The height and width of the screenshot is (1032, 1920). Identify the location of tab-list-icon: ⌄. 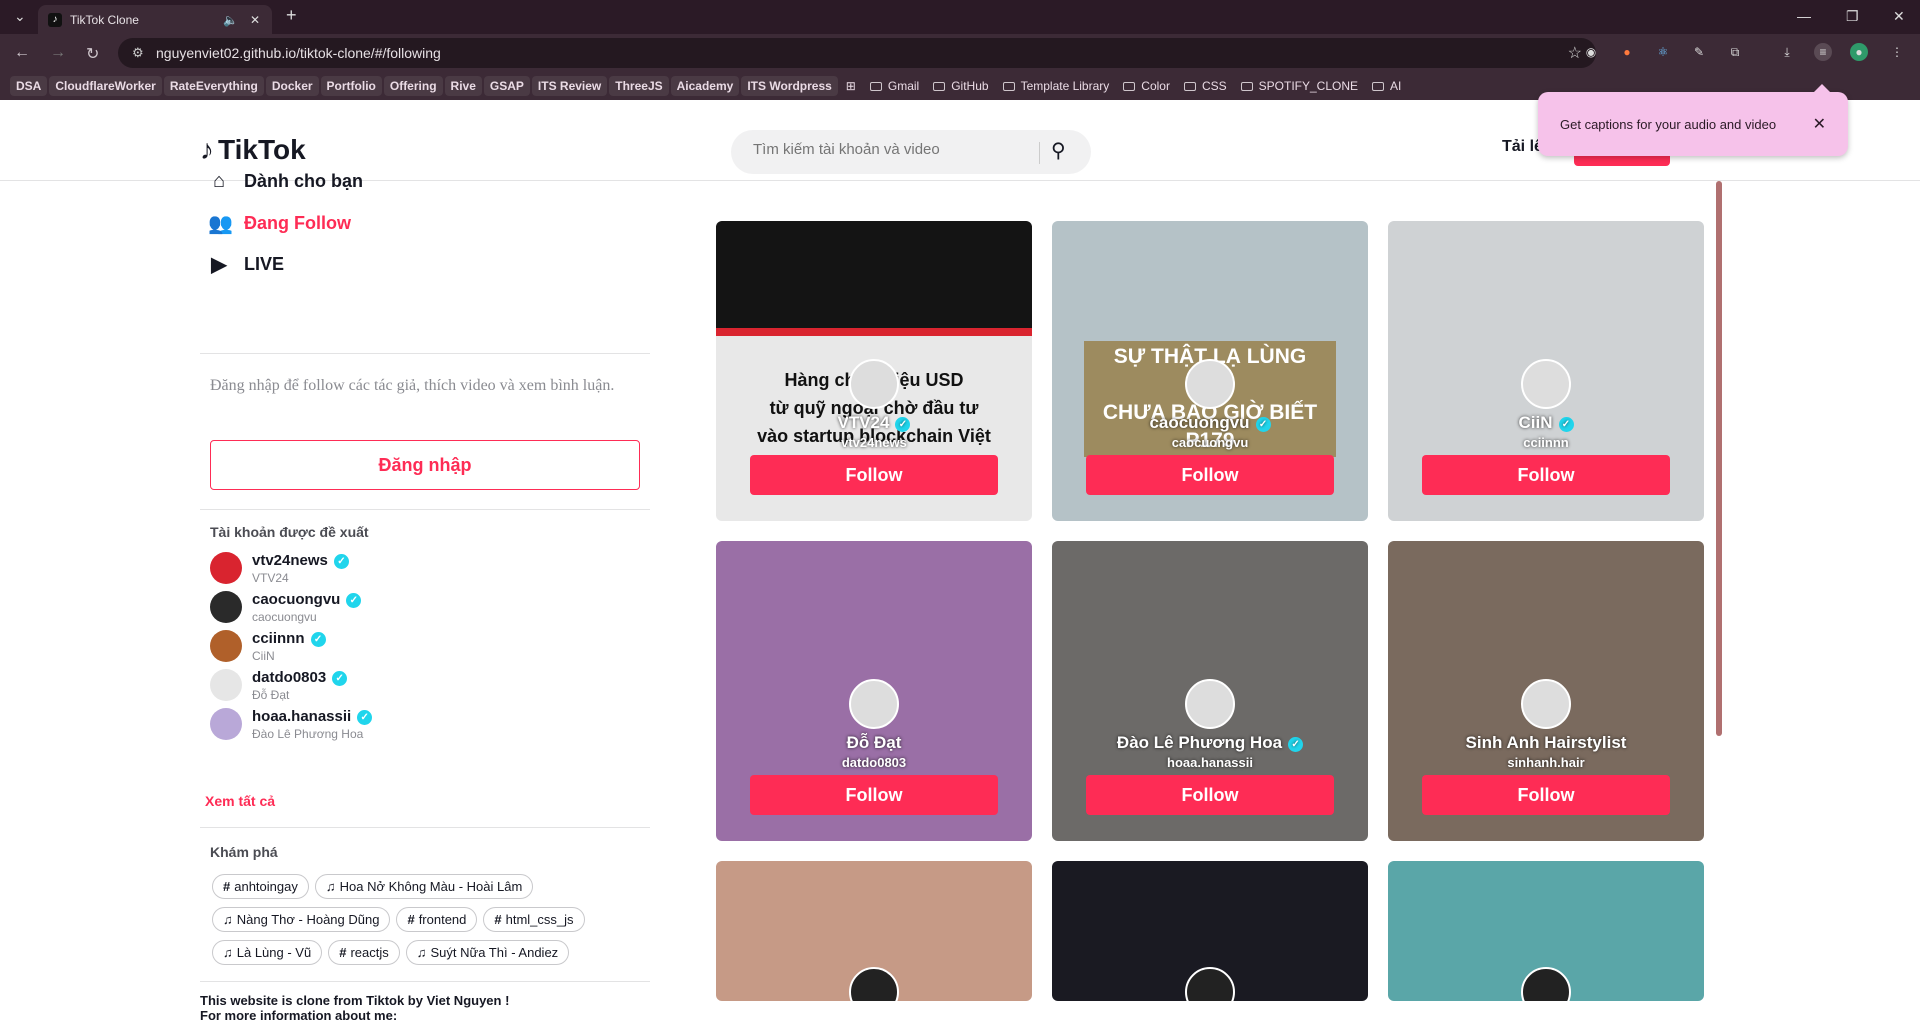
(20, 16).